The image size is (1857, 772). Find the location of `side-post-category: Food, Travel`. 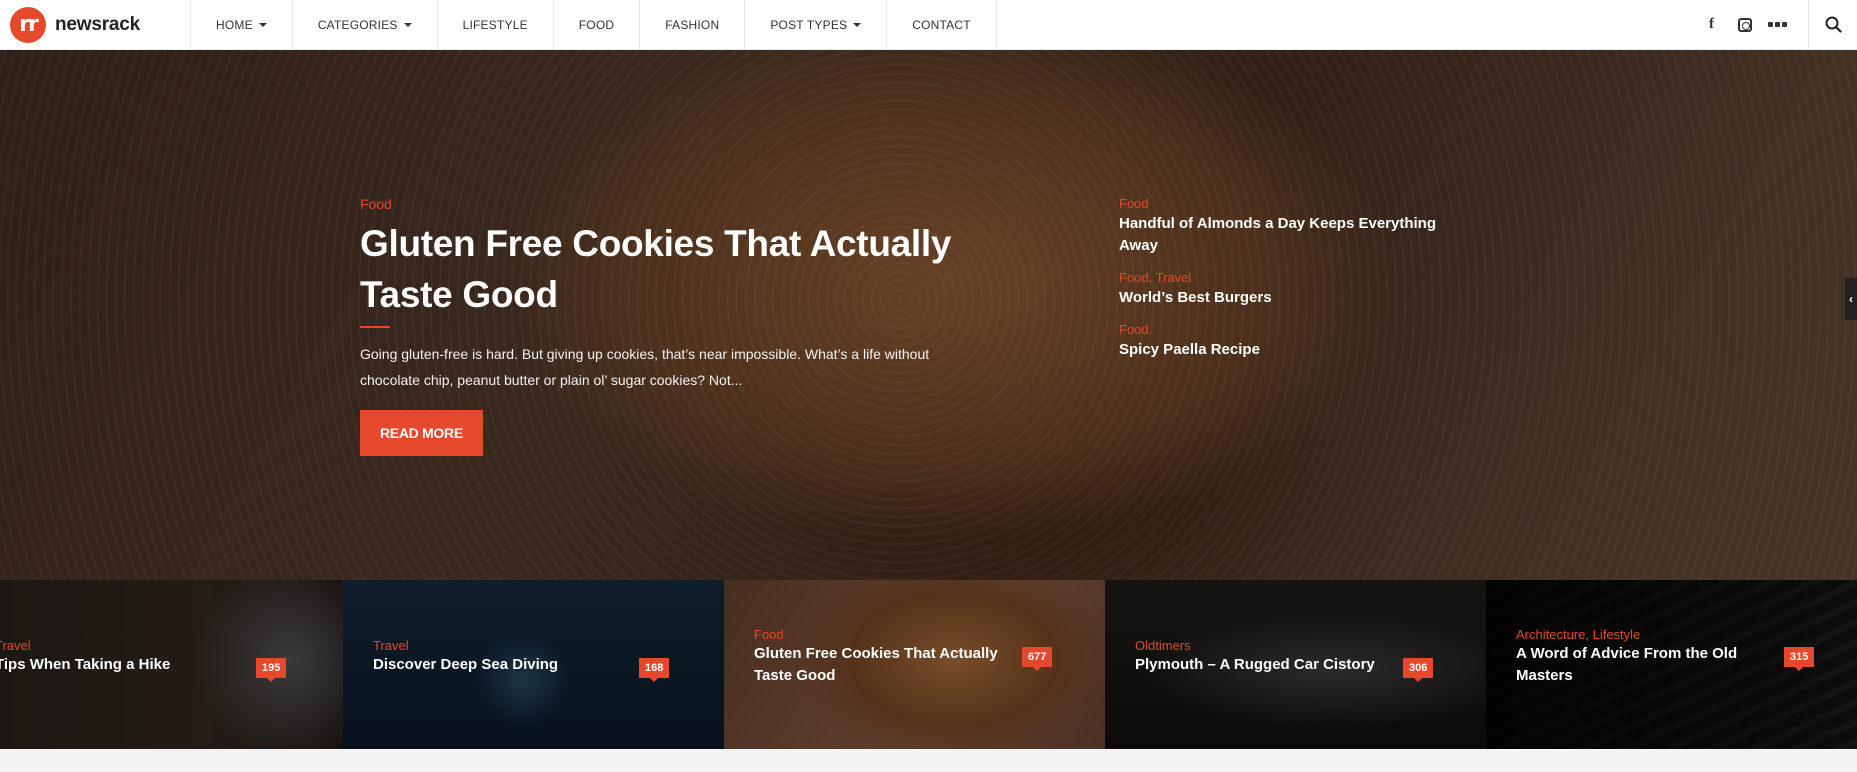

side-post-category: Food, Travel is located at coordinates (1289, 277).